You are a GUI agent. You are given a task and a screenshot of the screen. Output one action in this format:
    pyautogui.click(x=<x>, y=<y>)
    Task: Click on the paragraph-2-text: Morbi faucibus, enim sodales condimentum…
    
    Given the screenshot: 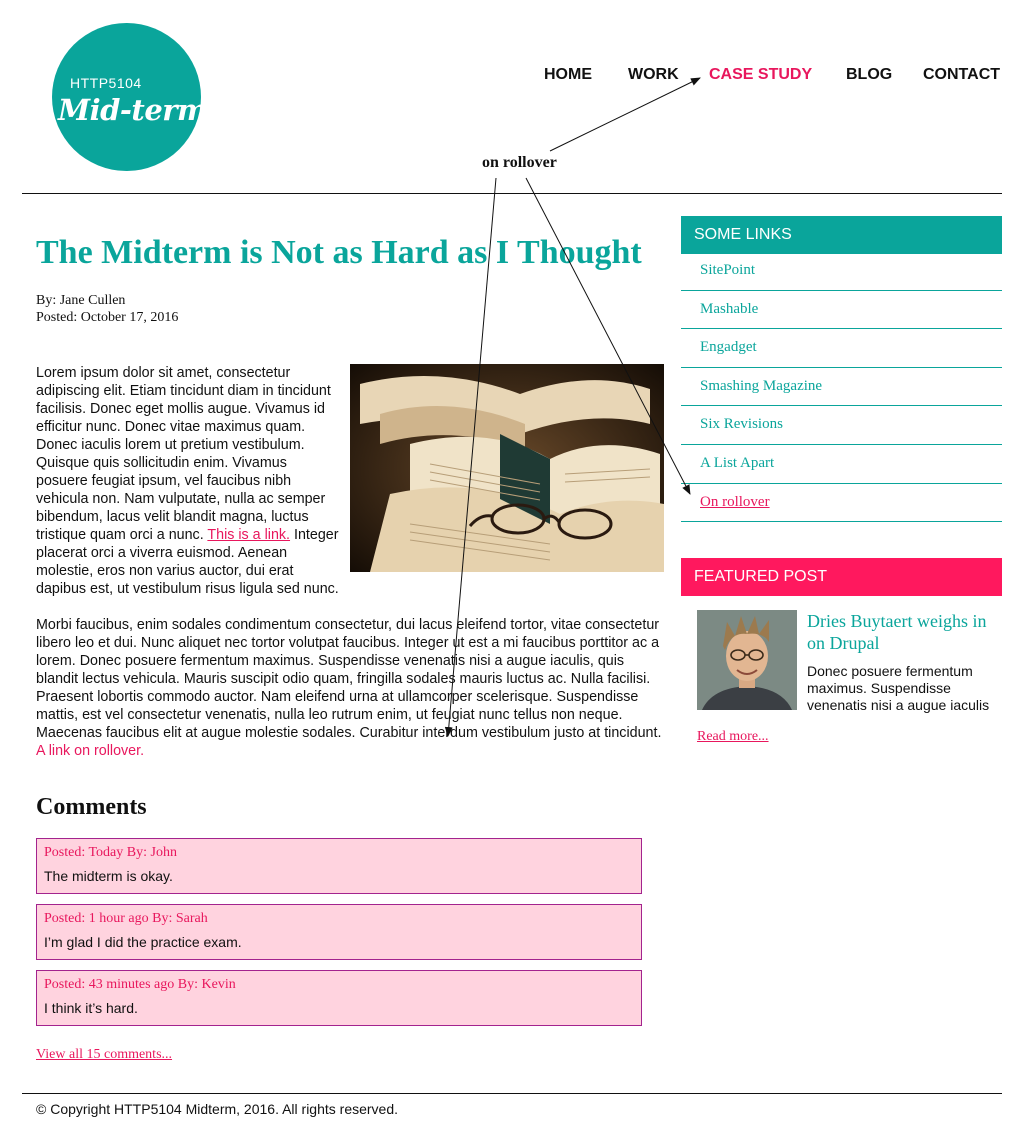 What is the action you would take?
    pyautogui.click(x=349, y=679)
    